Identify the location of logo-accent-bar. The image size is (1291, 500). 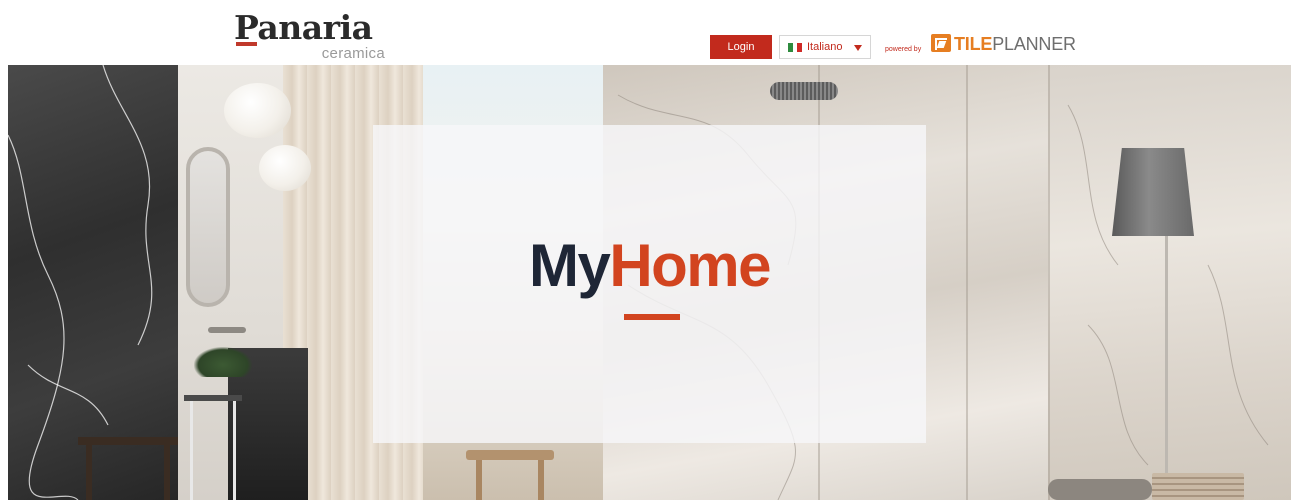
(246, 44).